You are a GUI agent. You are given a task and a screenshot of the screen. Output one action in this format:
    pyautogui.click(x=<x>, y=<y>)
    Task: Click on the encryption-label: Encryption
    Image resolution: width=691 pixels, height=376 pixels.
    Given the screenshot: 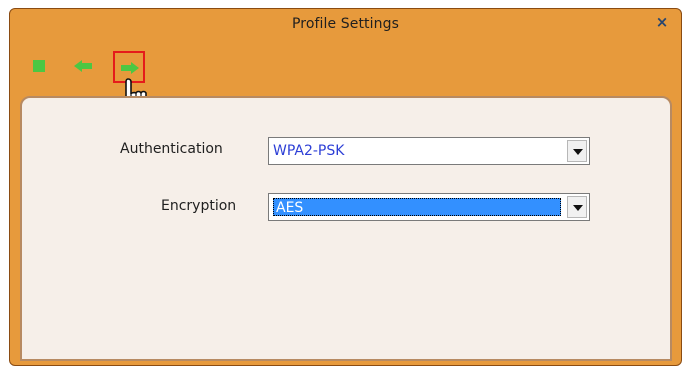 What is the action you would take?
    pyautogui.click(x=199, y=206)
    